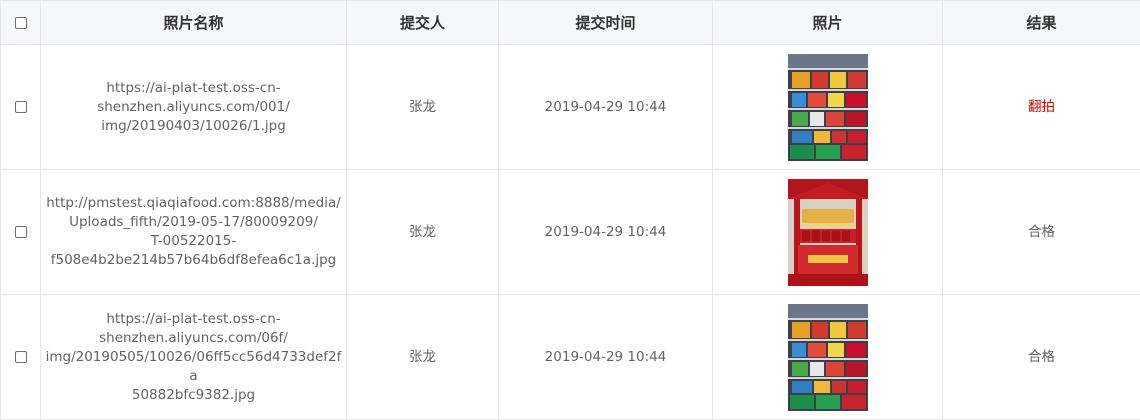 Image resolution: width=1140 pixels, height=420 pixels. I want to click on result-cell: 翻拍, so click(1041, 107).